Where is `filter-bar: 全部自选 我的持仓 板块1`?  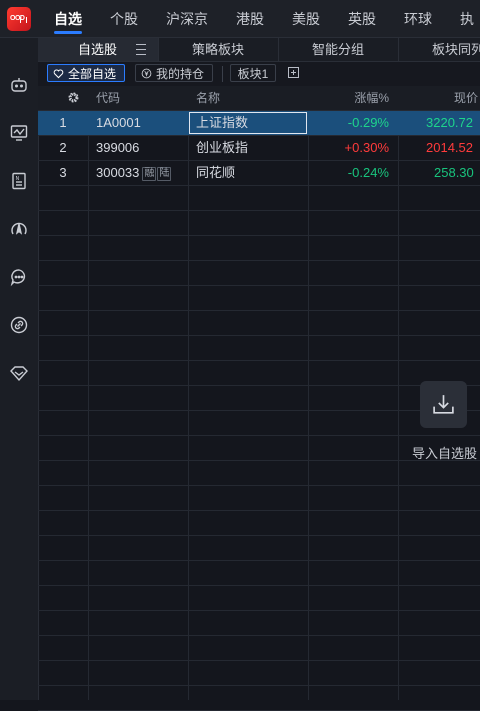
filter-bar: 全部自选 我的持仓 板块1 is located at coordinates (259, 74).